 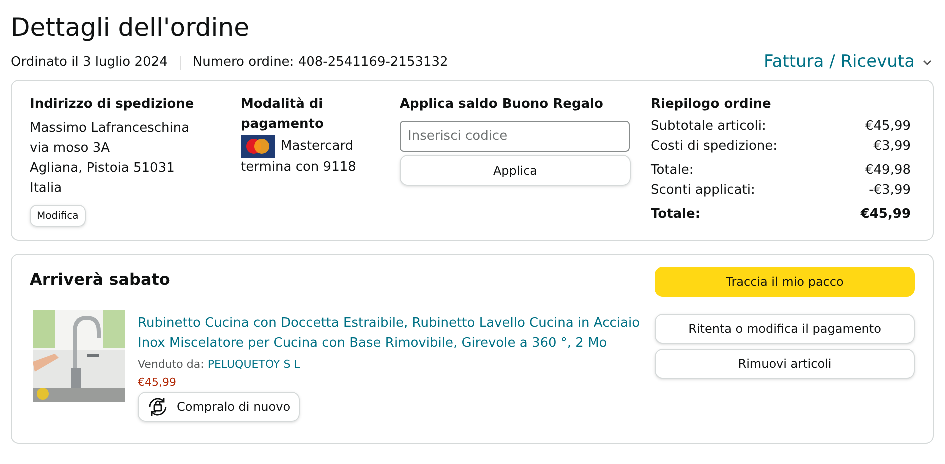 What do you see at coordinates (219, 407) in the screenshot?
I see `buy-again-button: Compralo di nuovo` at bounding box center [219, 407].